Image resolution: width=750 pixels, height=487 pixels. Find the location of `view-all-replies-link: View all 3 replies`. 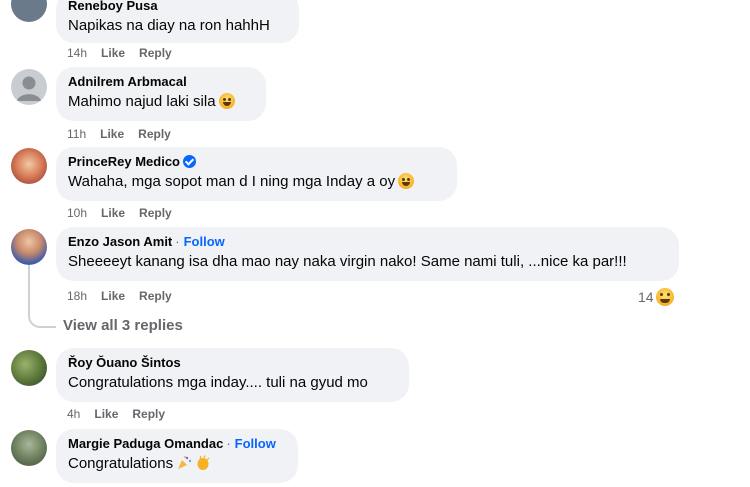

view-all-replies-link: View all 3 replies is located at coordinates (123, 325).